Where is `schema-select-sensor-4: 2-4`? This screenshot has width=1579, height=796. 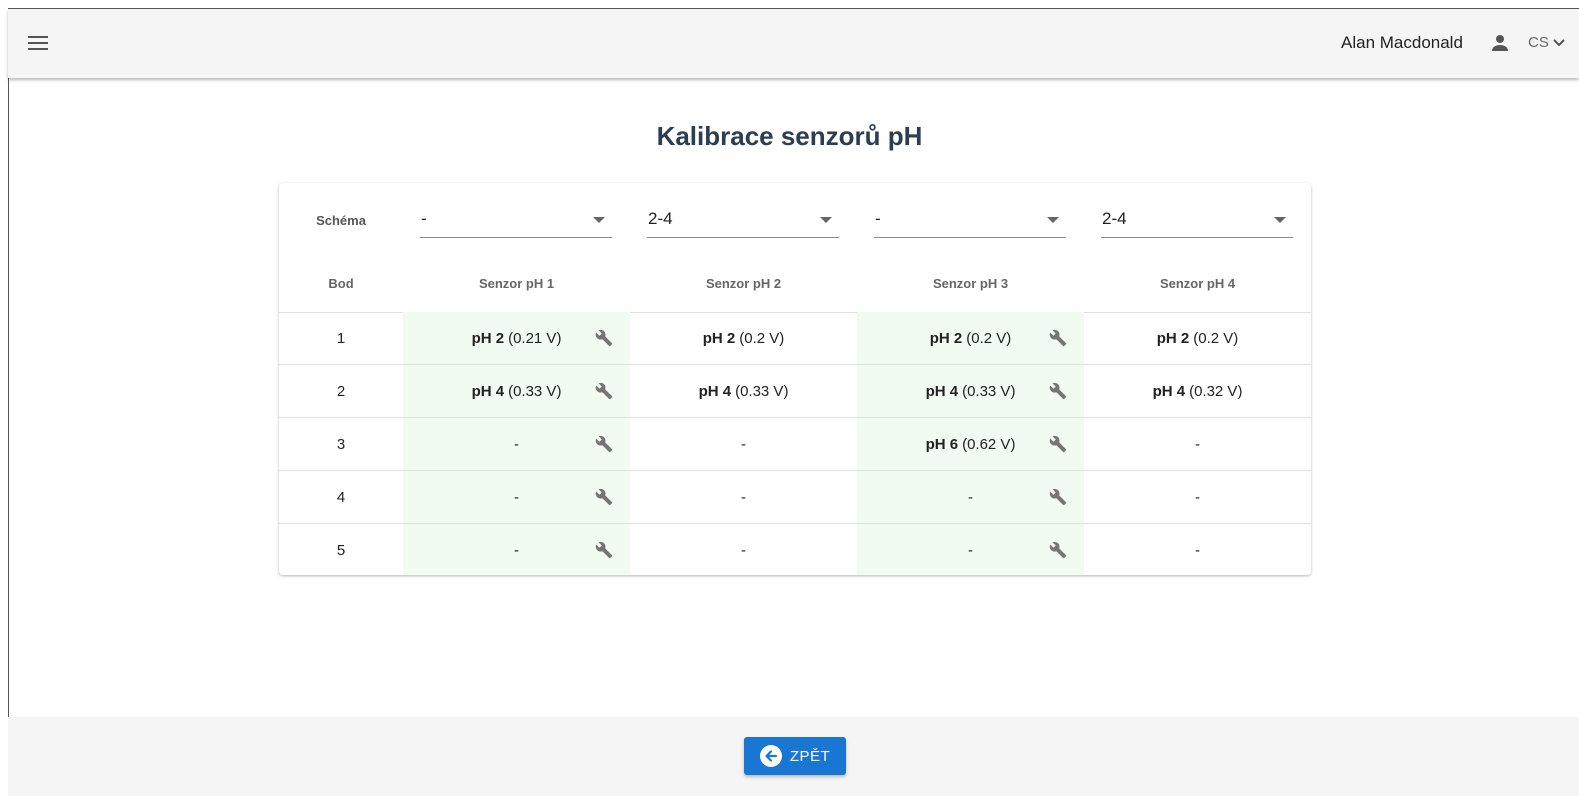
schema-select-sensor-4: 2-4 is located at coordinates (1197, 221).